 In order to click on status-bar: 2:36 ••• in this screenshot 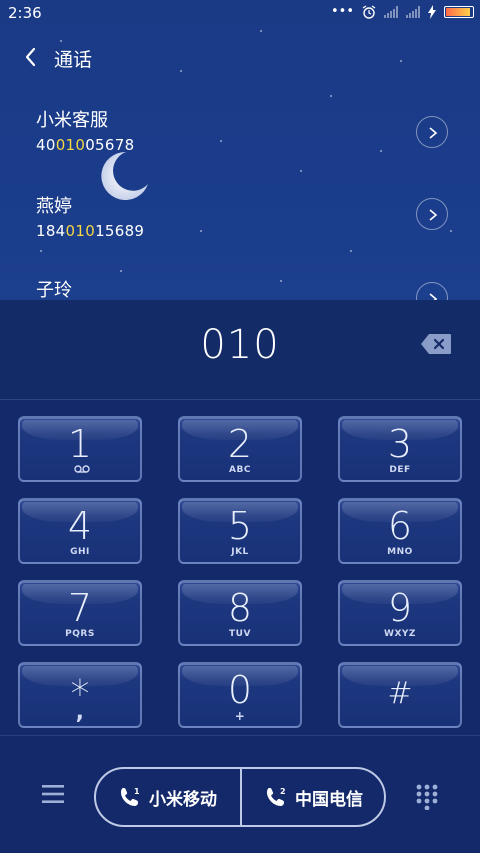, I will do `click(240, 14)`.